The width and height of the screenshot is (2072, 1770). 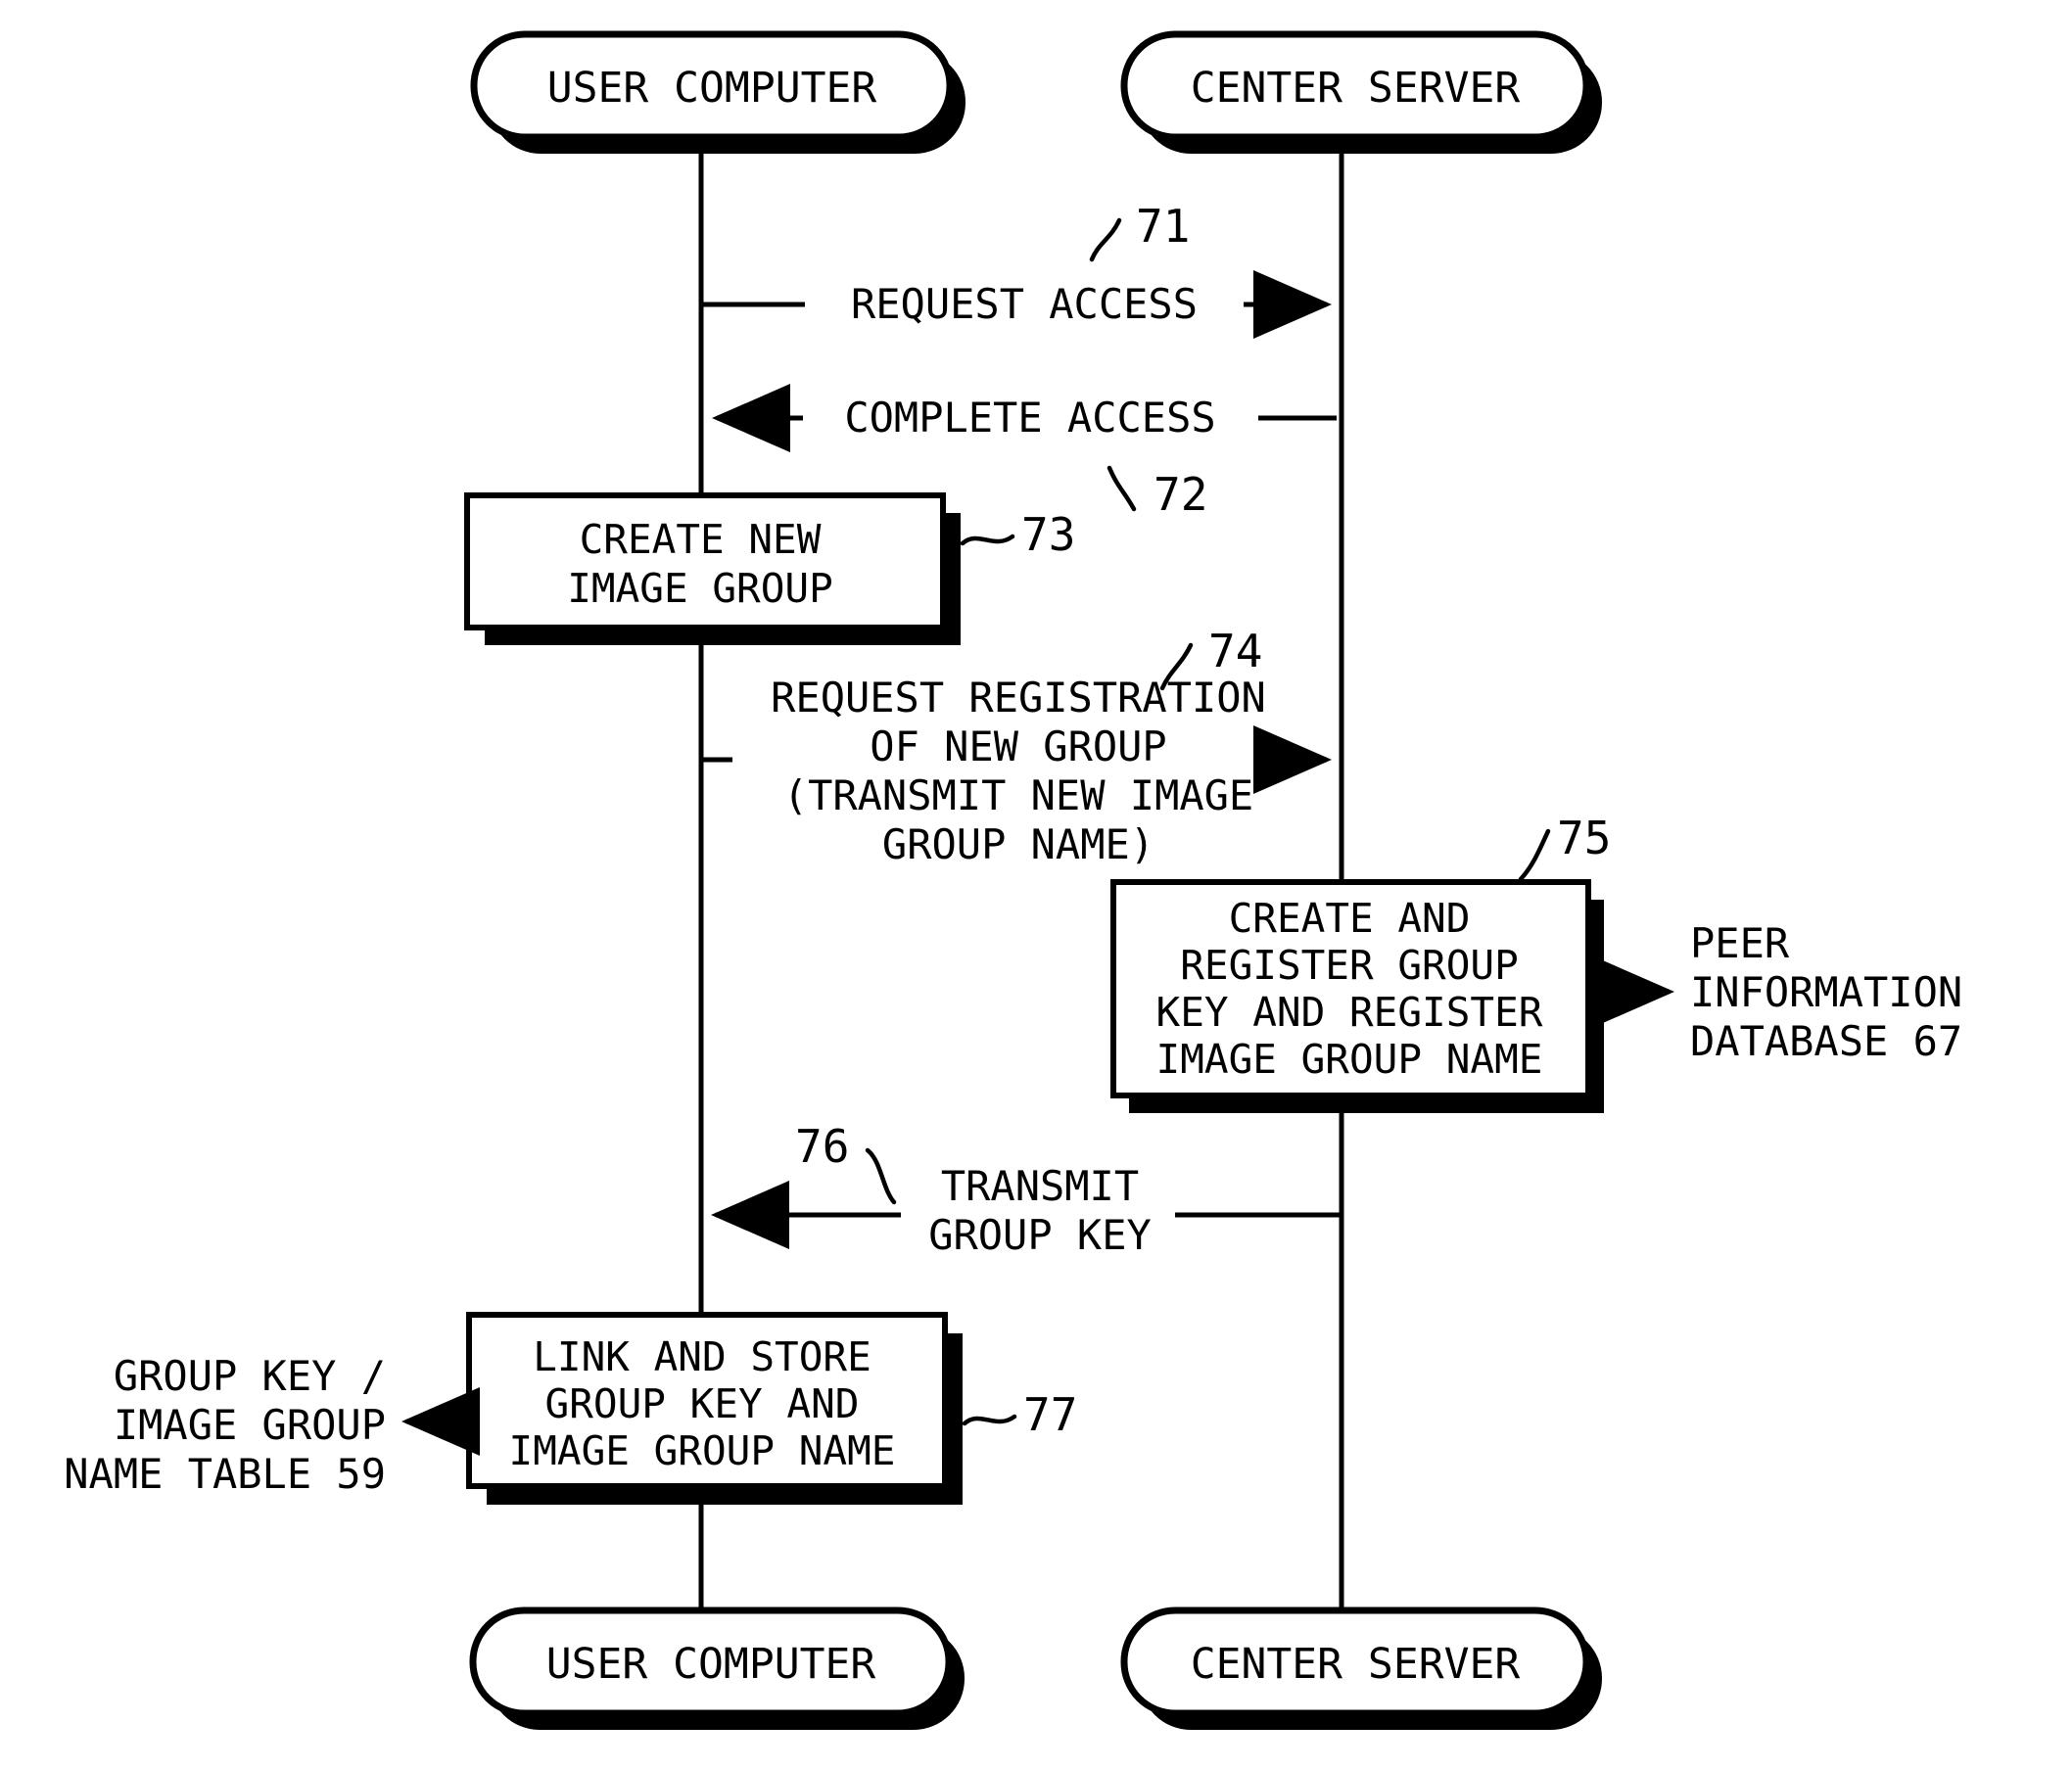 I want to click on store-line: IMAGE GROUP, so click(x=250, y=1425).